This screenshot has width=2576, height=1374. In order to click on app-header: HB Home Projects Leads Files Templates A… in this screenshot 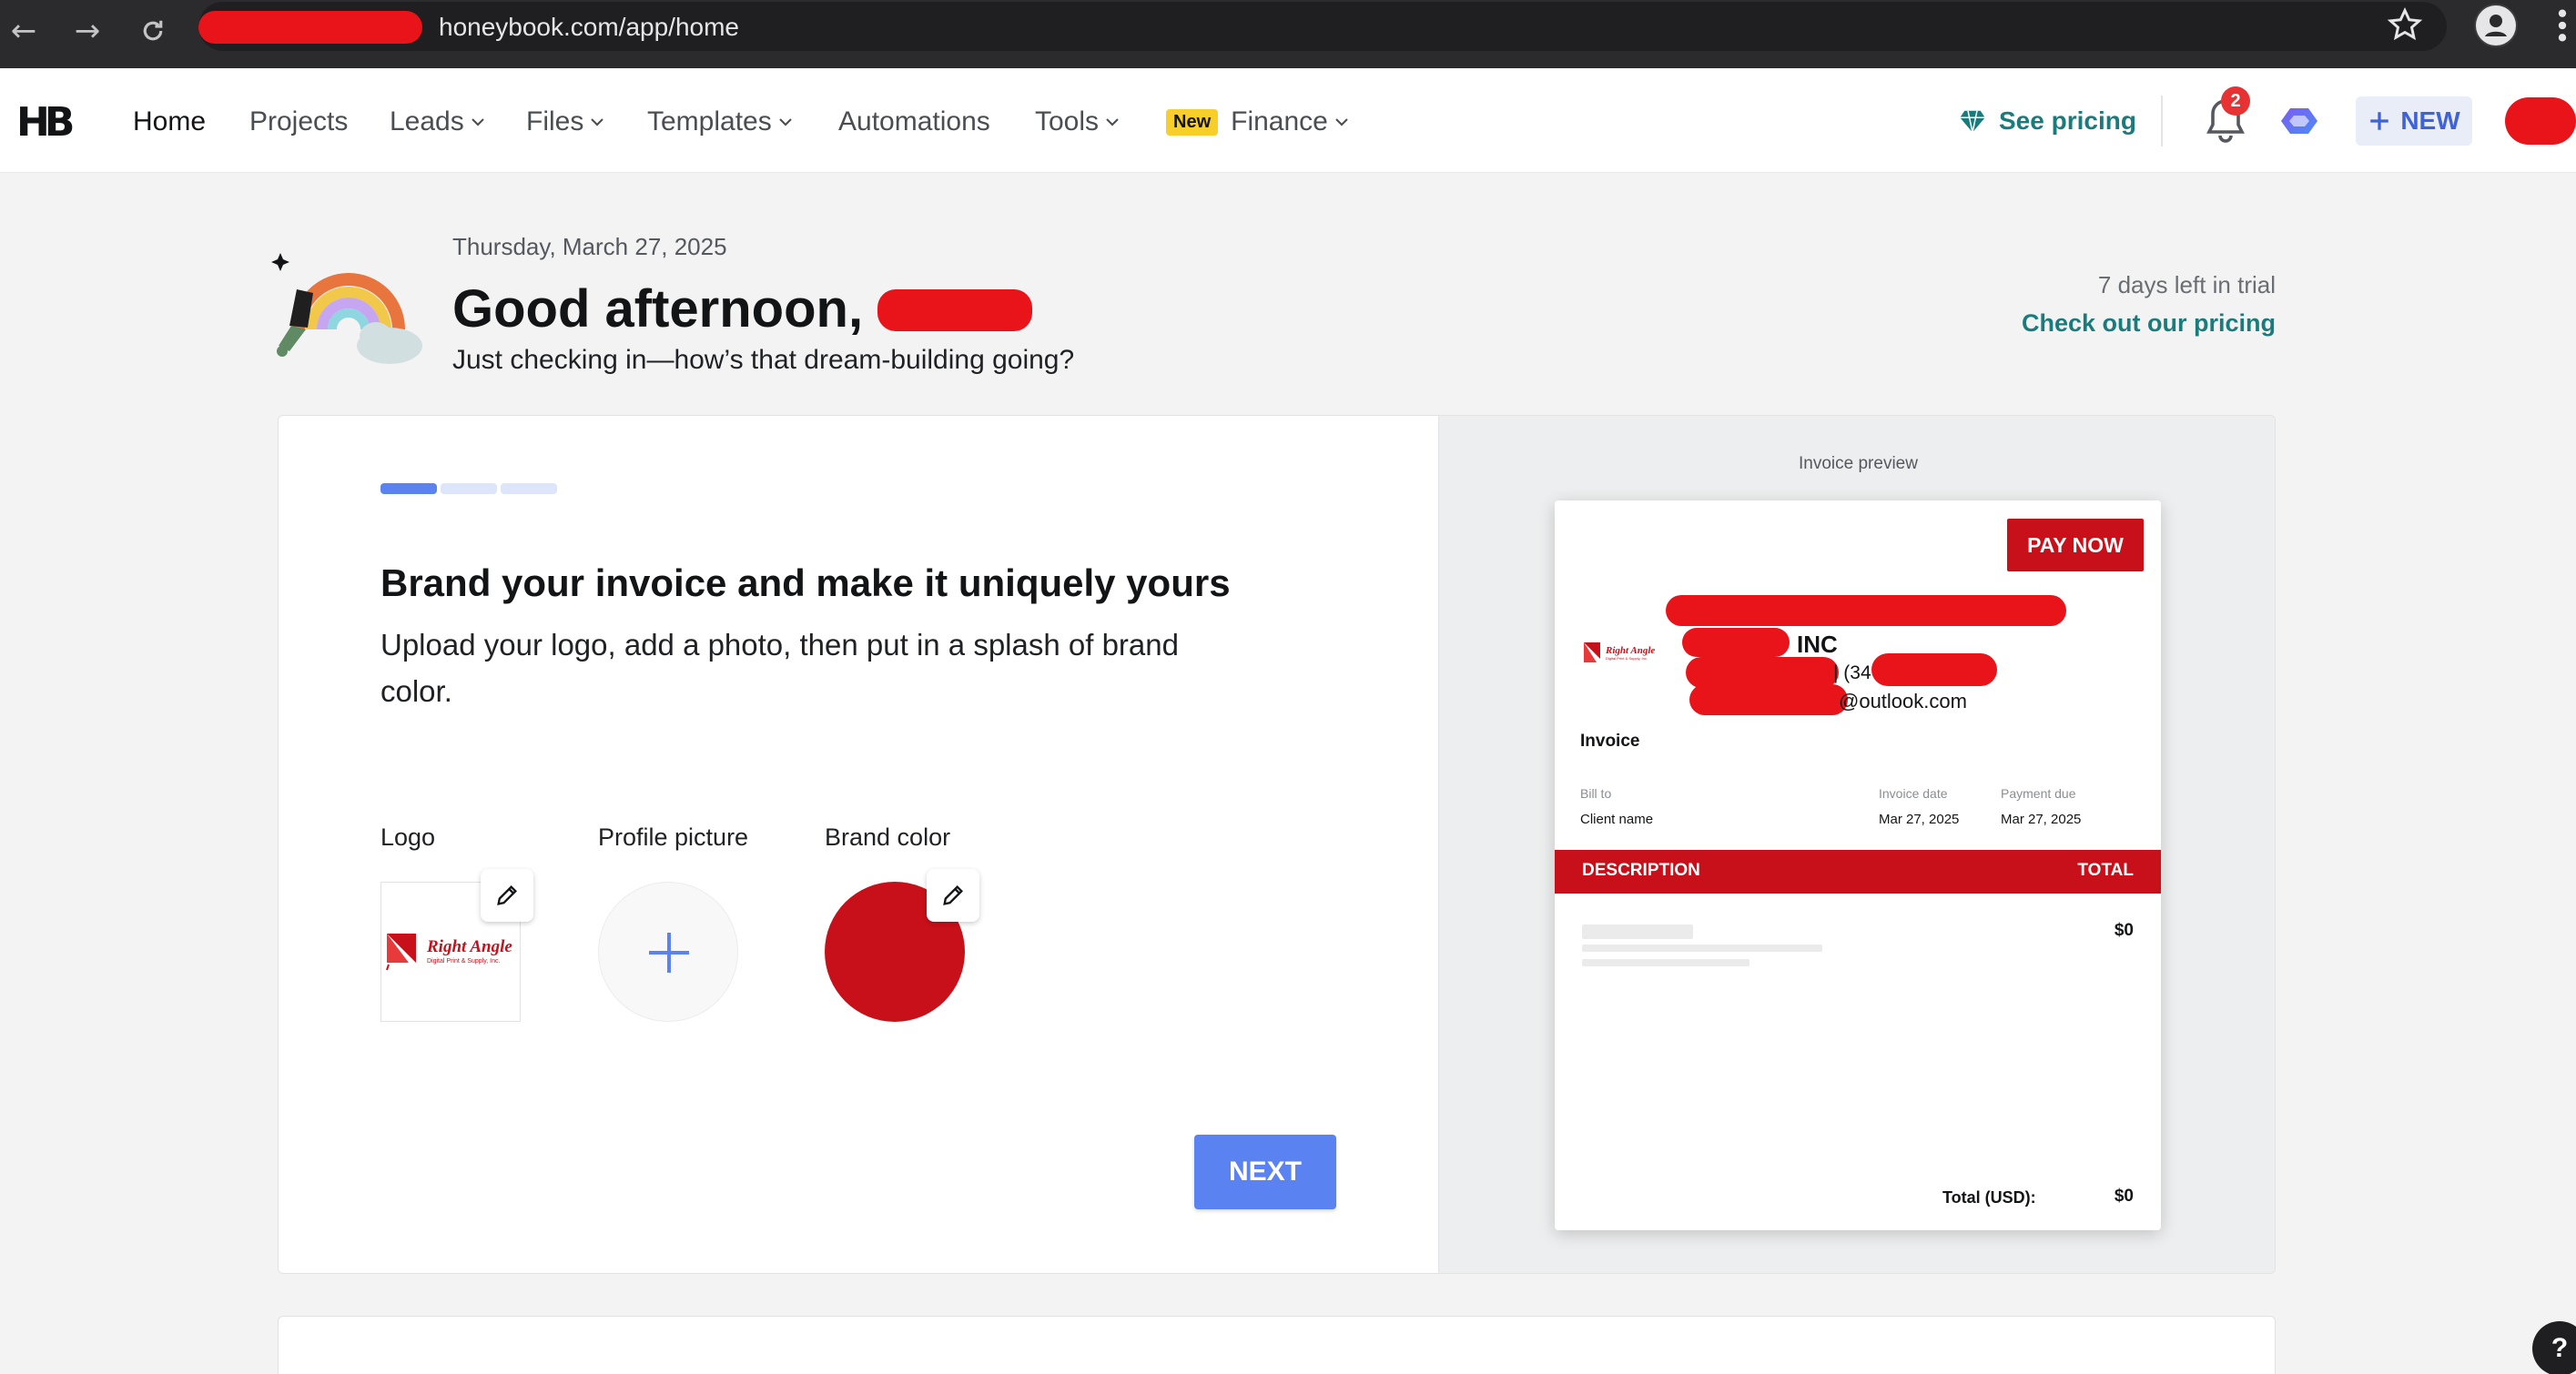, I will do `click(1288, 120)`.